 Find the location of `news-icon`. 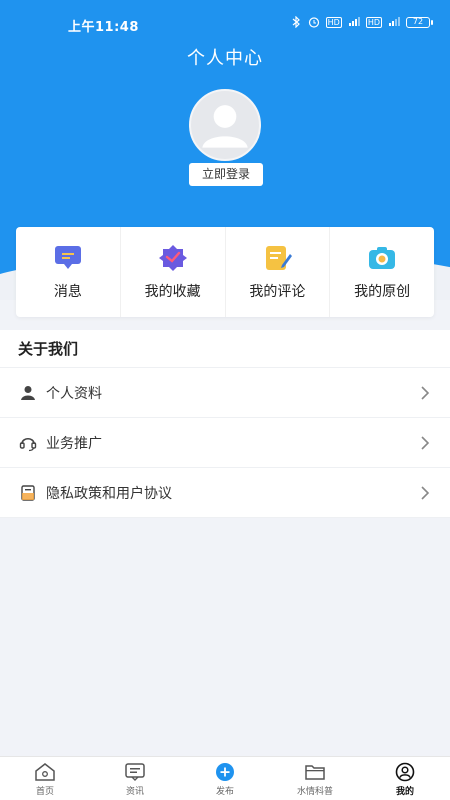

news-icon is located at coordinates (135, 772).